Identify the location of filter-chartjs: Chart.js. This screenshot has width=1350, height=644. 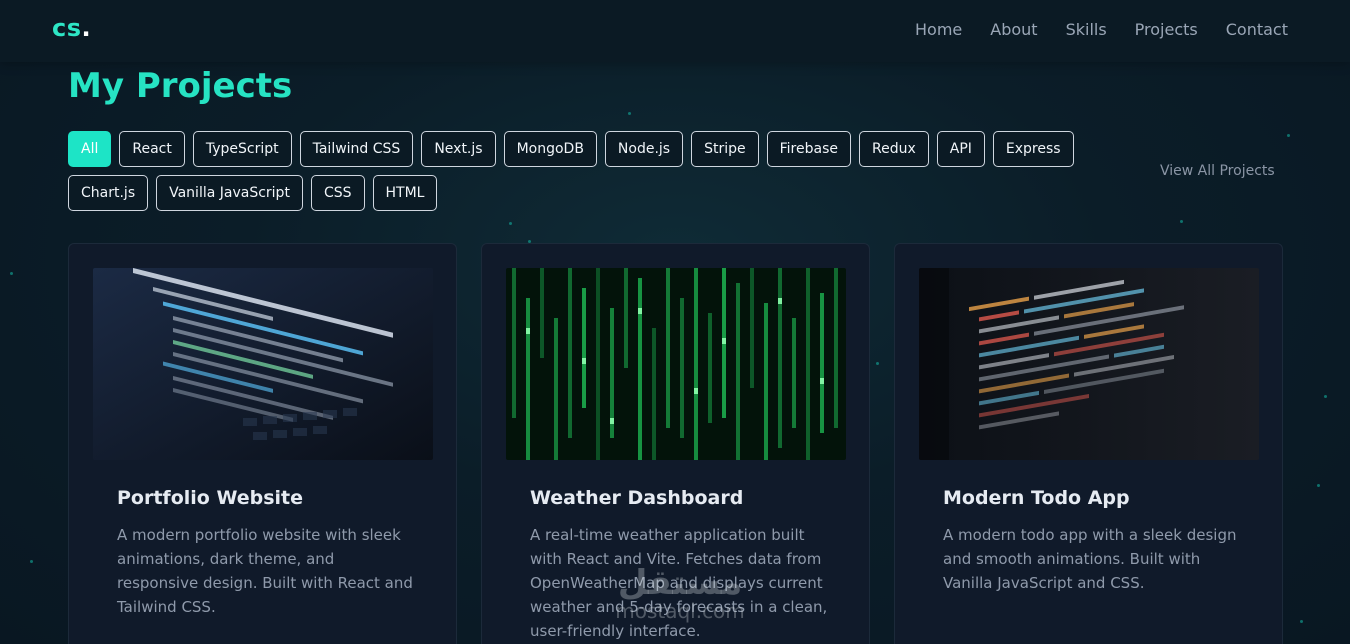
(108, 193).